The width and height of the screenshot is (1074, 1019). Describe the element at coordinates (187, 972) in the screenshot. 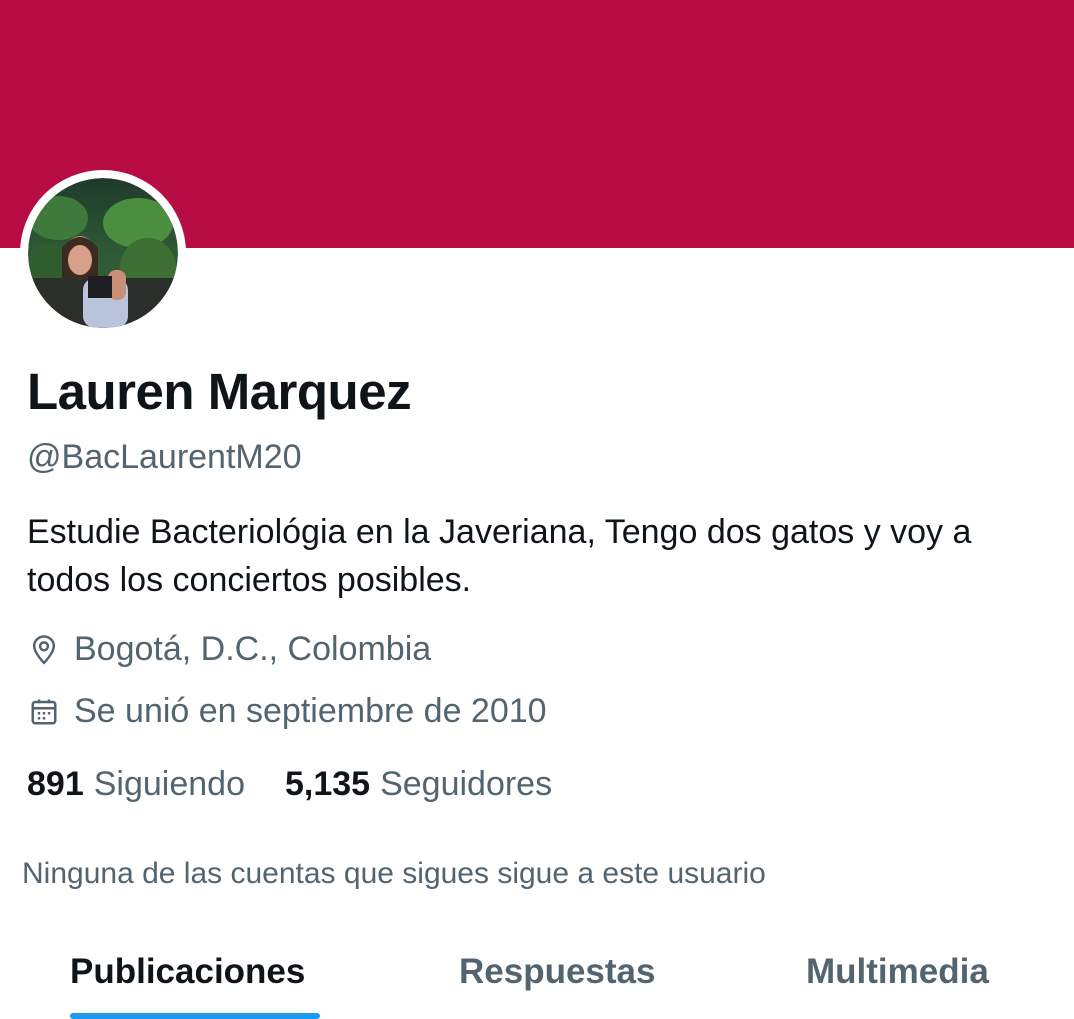

I see `tab-publicaciones: Publicaciones` at that location.